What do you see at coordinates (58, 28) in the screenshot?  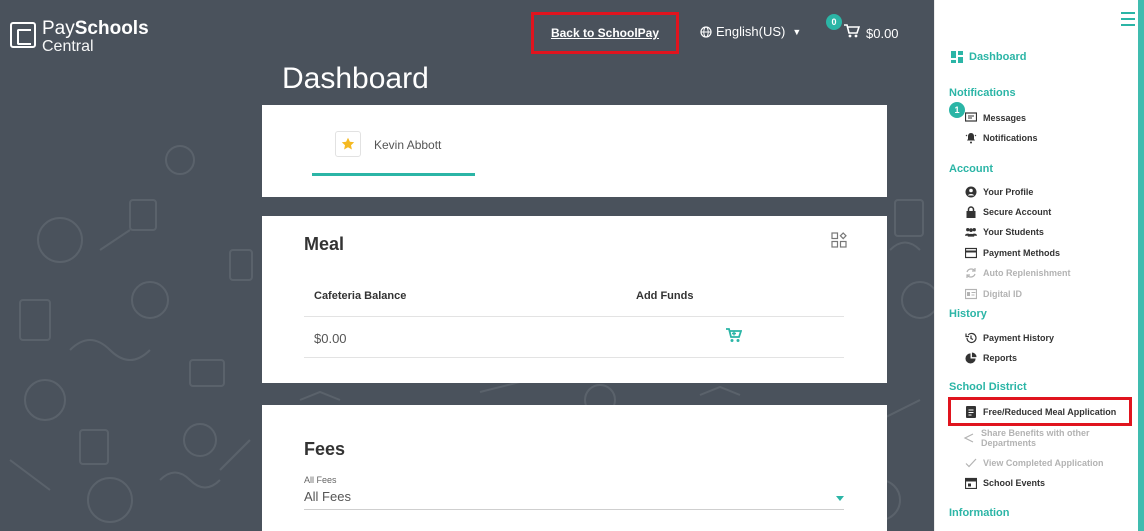 I see `logo-pay: Pay` at bounding box center [58, 28].